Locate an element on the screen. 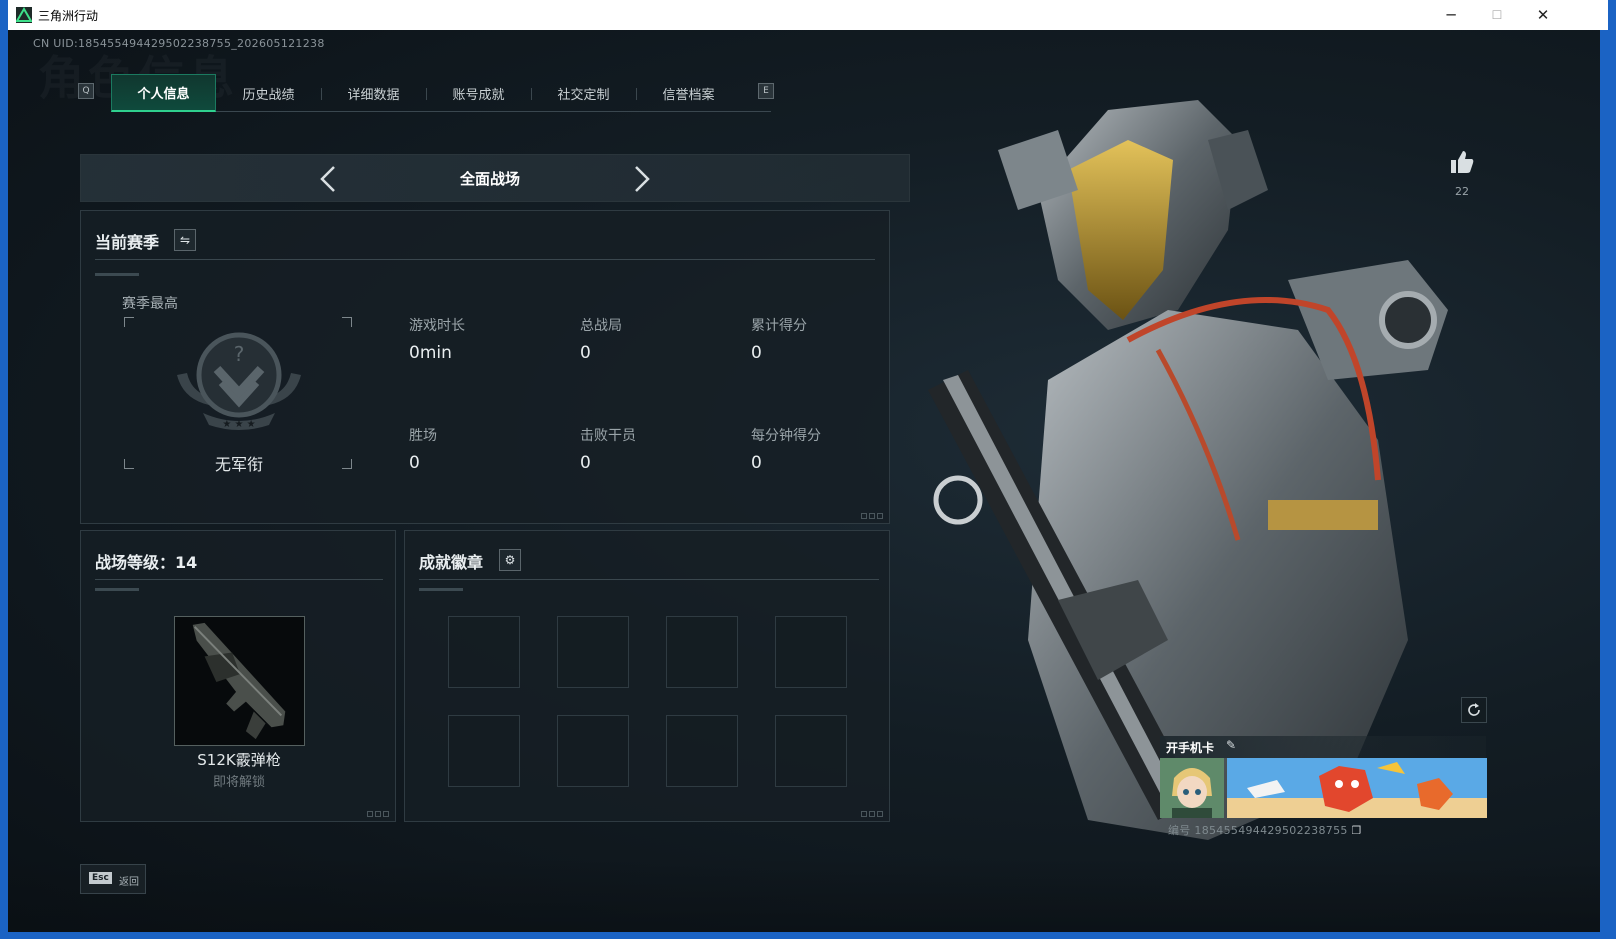 The width and height of the screenshot is (1616, 939). like-count: 22 is located at coordinates (1462, 191).